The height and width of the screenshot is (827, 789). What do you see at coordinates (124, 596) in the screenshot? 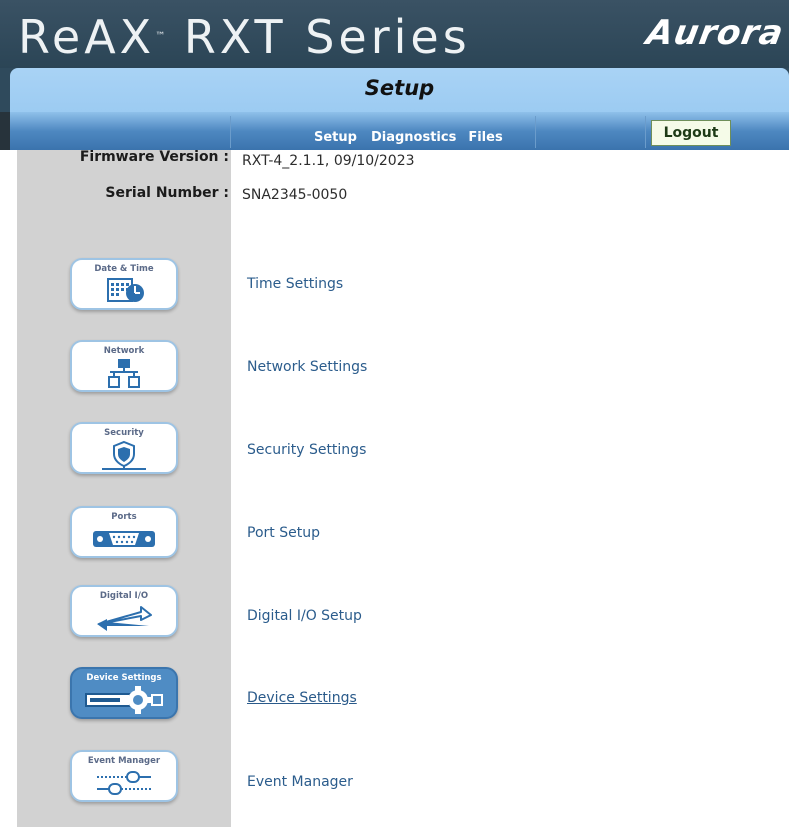
I see `digital-io-button-label: Digital I/O` at bounding box center [124, 596].